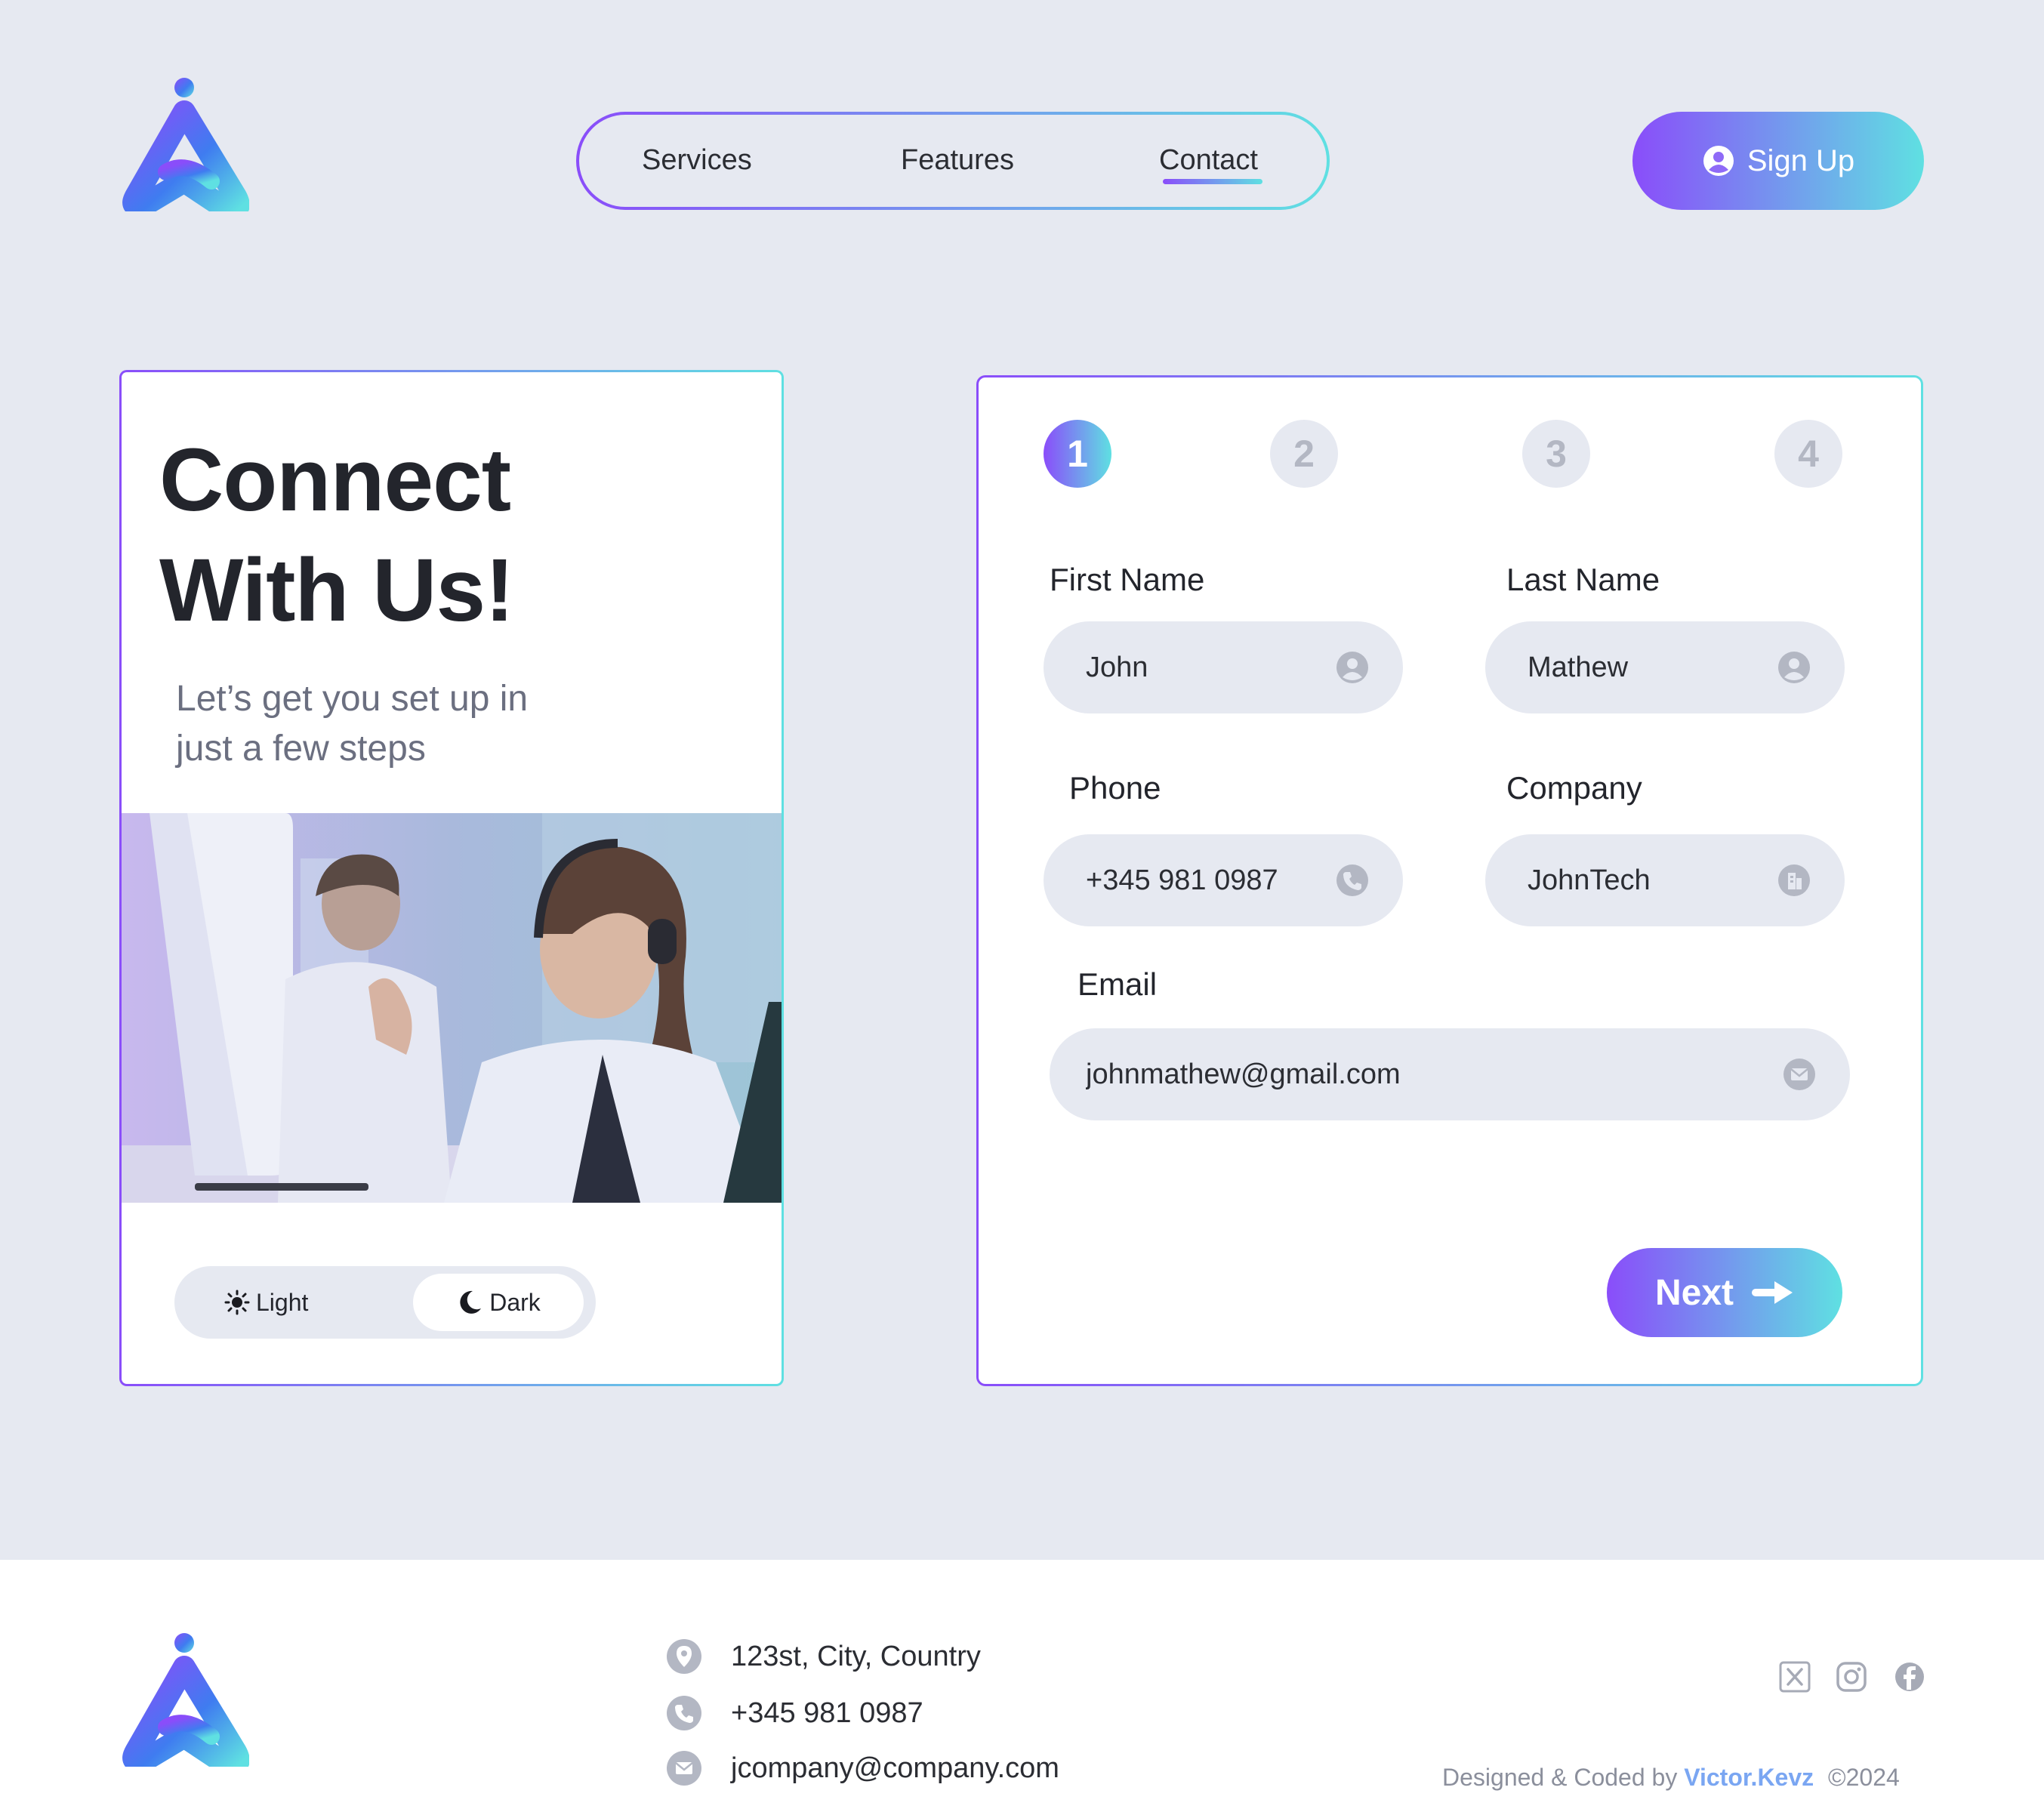 Image resolution: width=2044 pixels, height=1812 pixels. Describe the element at coordinates (283, 1302) in the screenshot. I see `light-label: Light` at that location.